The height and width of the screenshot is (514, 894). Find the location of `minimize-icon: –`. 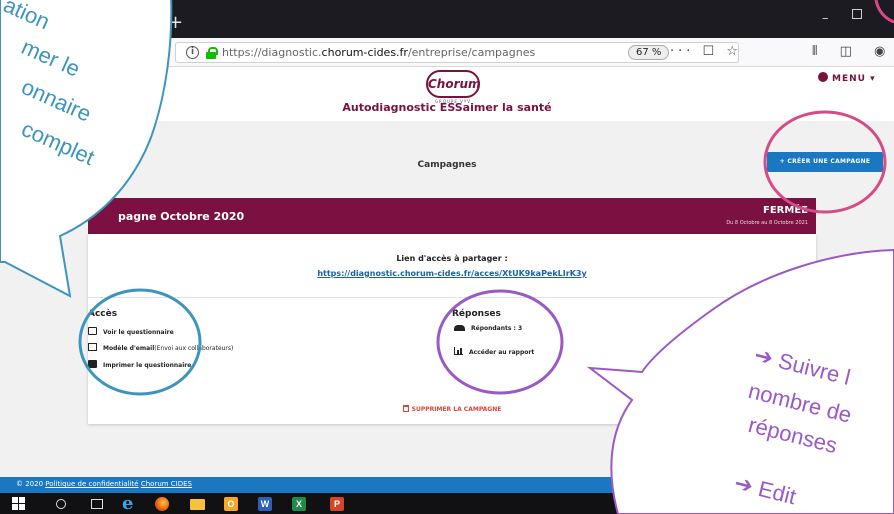

minimize-icon: – is located at coordinates (825, 18).